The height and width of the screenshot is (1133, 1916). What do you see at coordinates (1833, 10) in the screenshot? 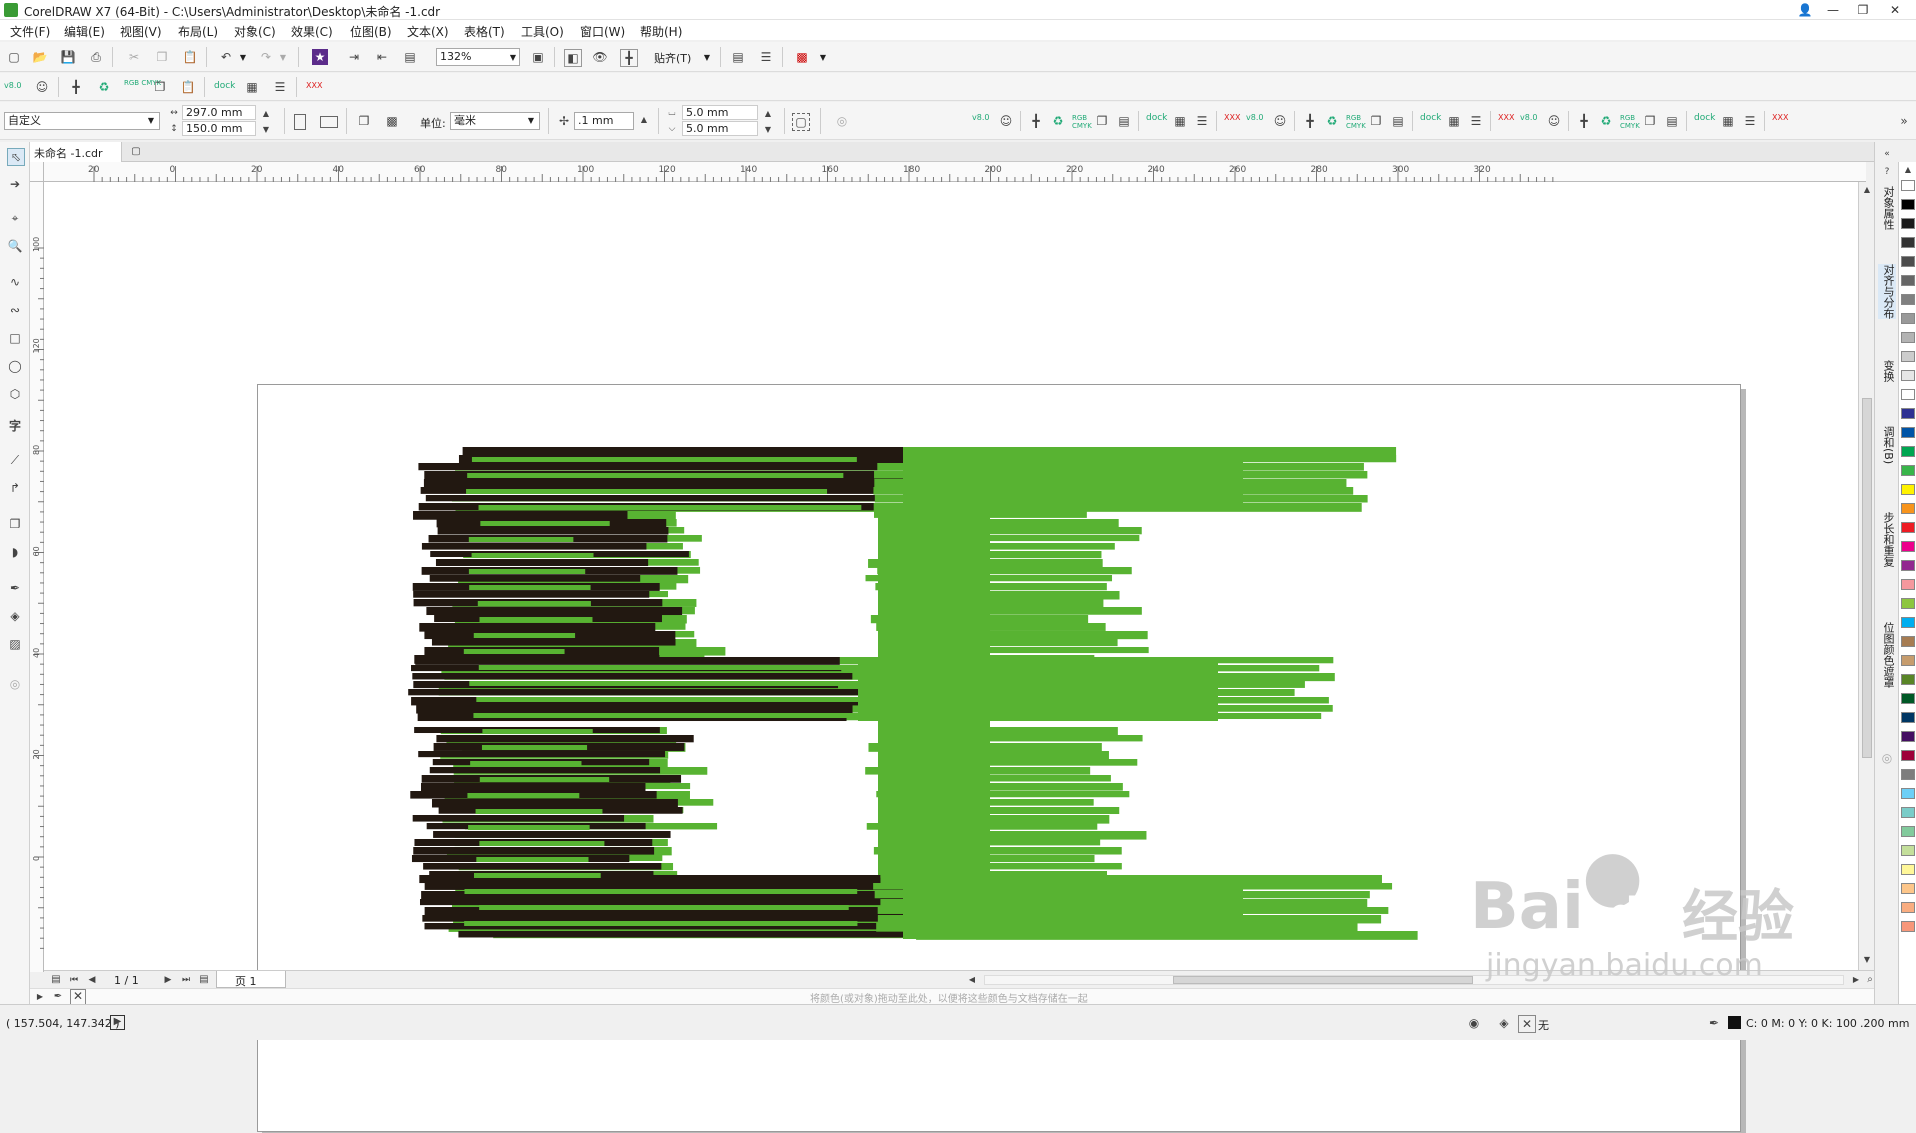
I see `minimize-button: —` at bounding box center [1833, 10].